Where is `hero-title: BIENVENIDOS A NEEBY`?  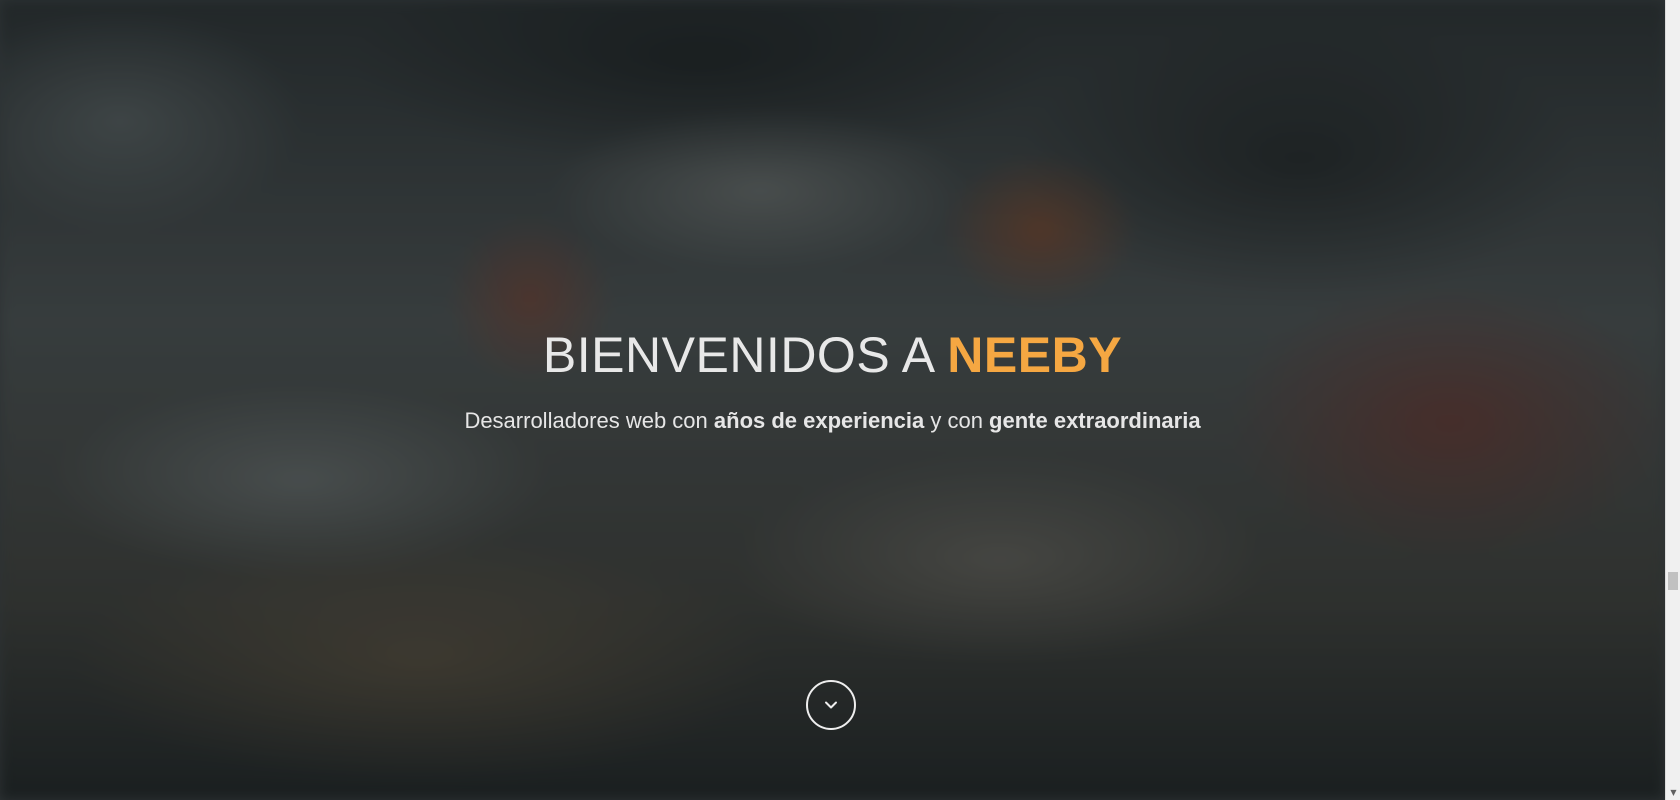 hero-title: BIENVENIDOS A NEEBY is located at coordinates (832, 355).